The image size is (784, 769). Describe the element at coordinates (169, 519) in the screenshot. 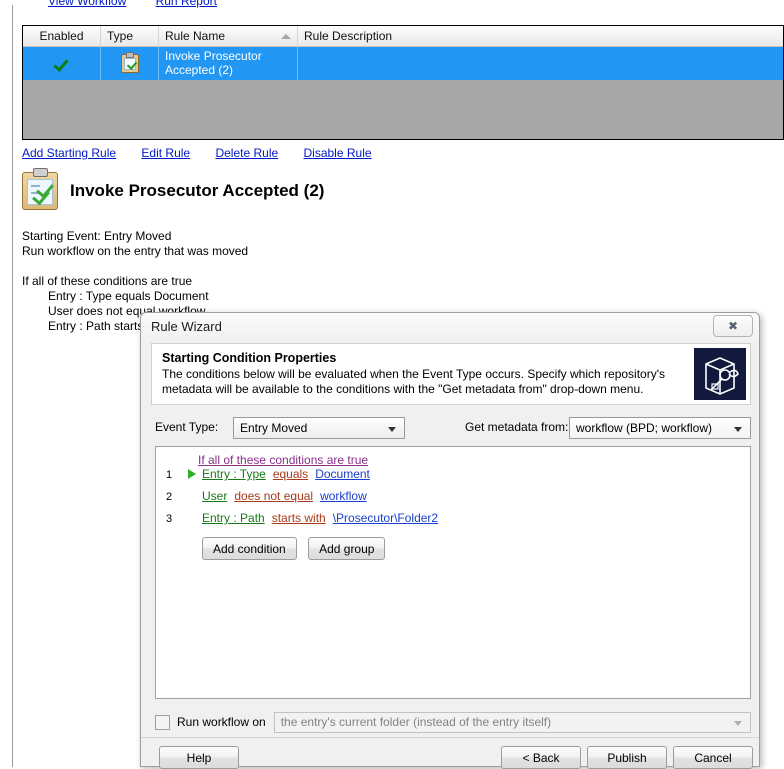

I see `condition-index: 3` at that location.